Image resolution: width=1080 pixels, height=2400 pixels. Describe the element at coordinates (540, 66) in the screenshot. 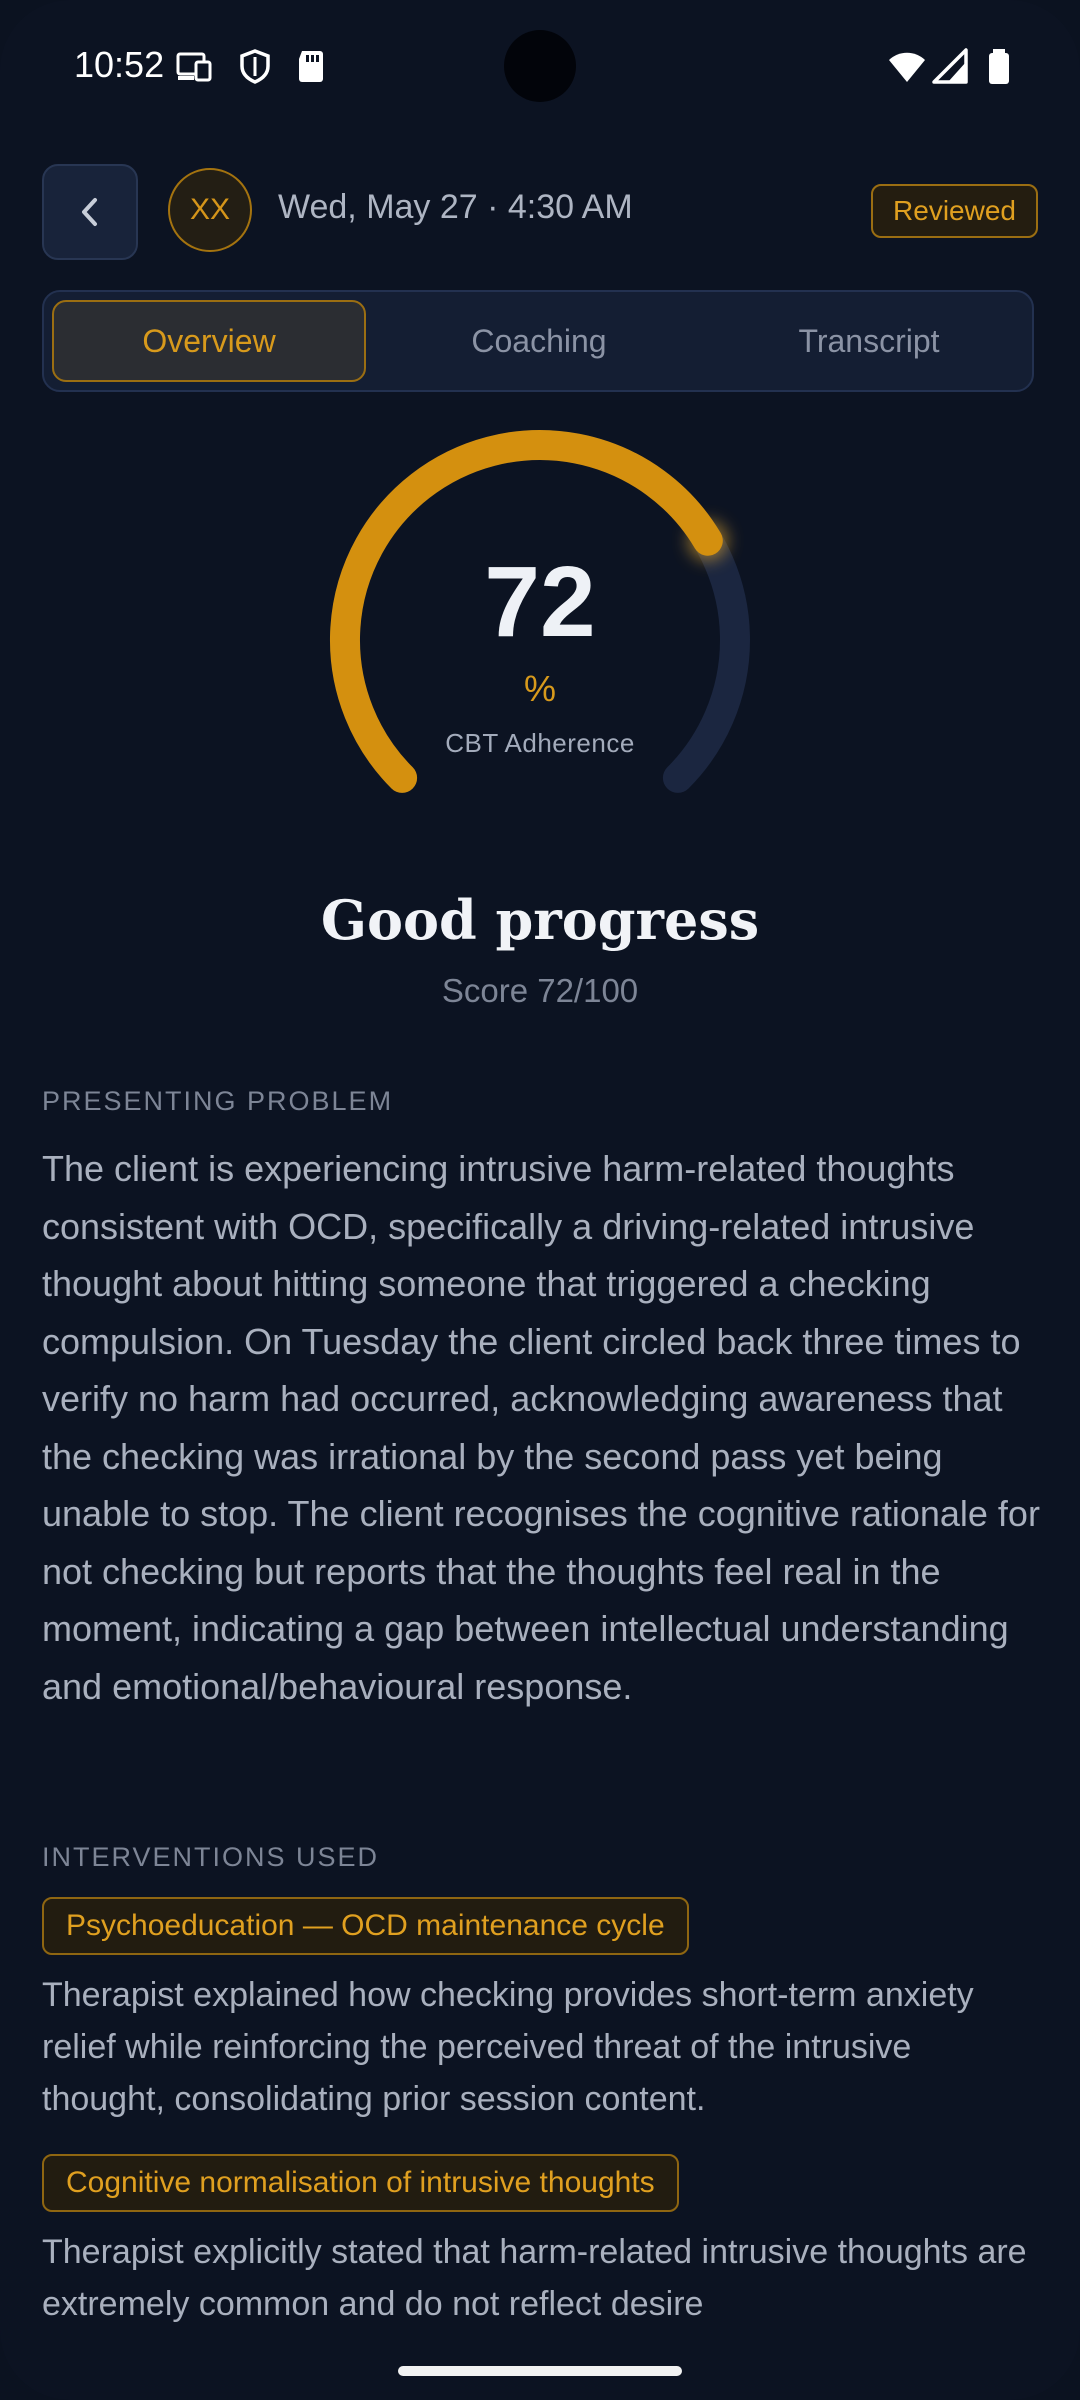

I see `camera-cutout` at that location.